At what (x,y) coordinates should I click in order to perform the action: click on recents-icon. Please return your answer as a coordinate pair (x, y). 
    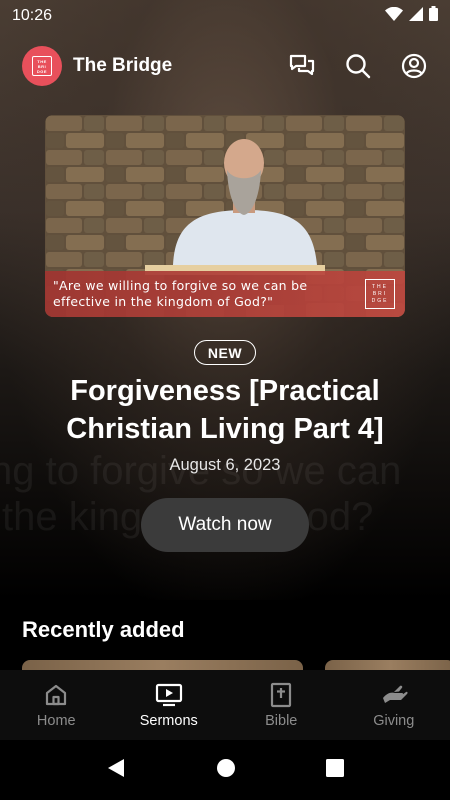
    Looking at the image, I should click on (335, 770).